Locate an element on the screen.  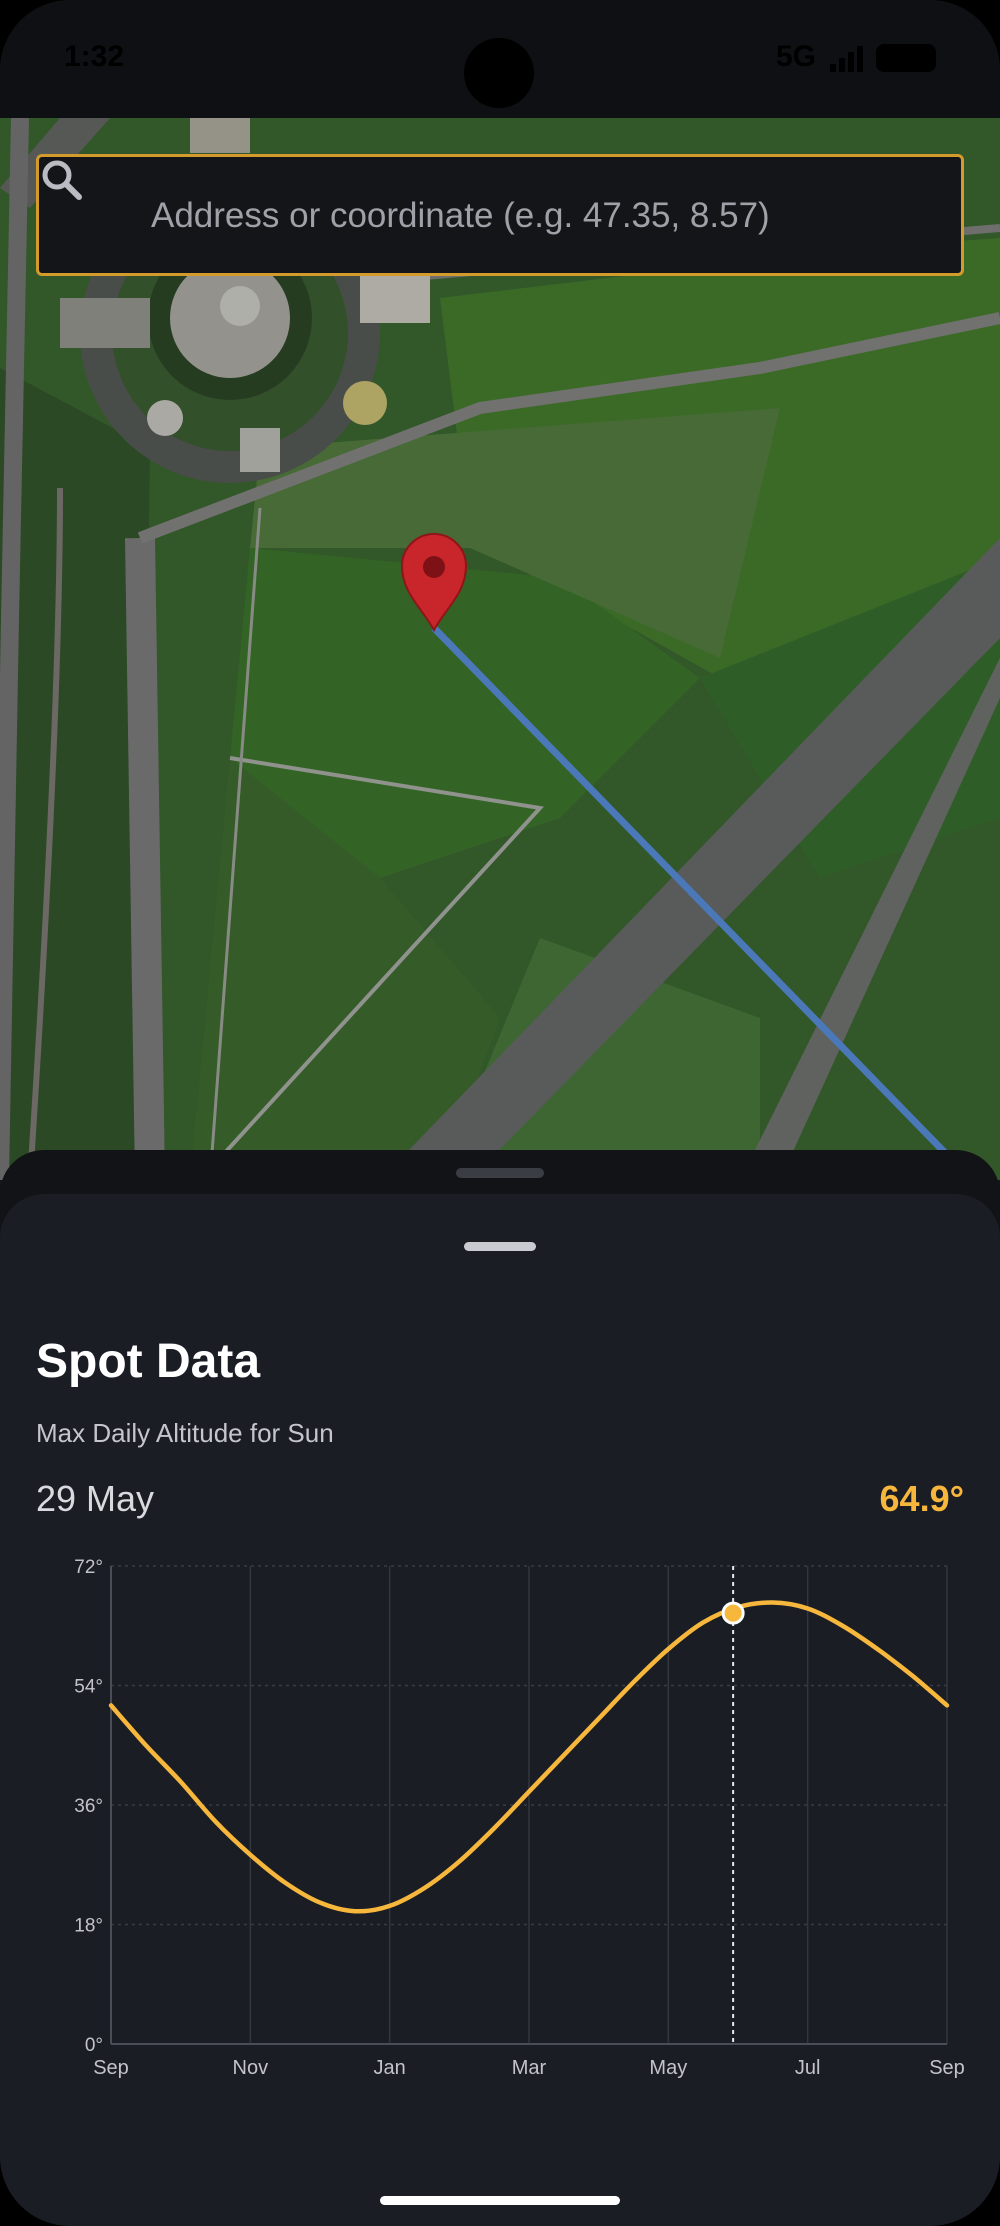
signal-icon is located at coordinates (846, 59).